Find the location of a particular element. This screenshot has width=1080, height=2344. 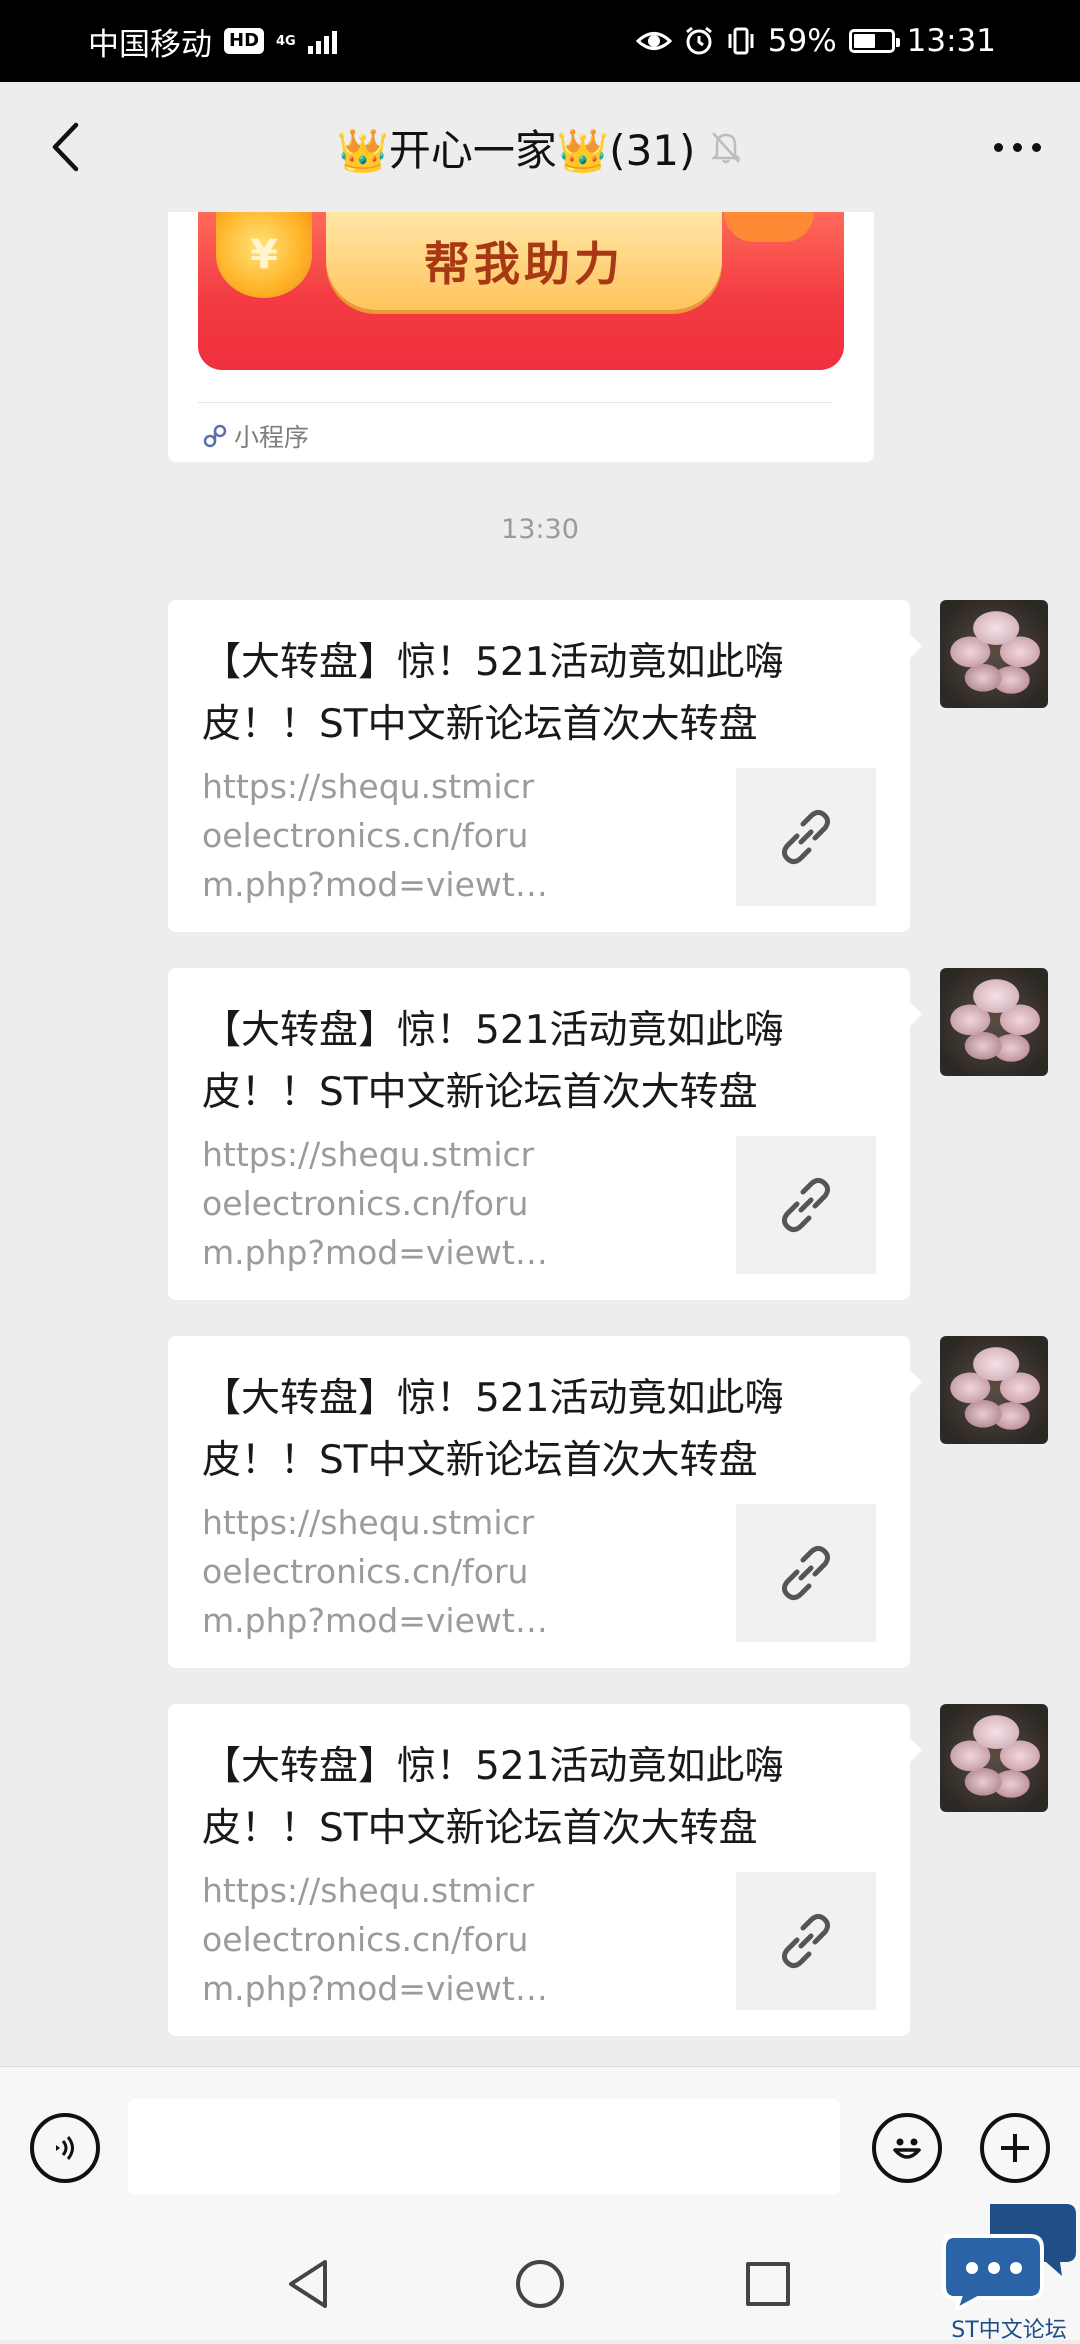

status-bar: 中国移动 HD 4G 59% 13:31 is located at coordinates (540, 41).